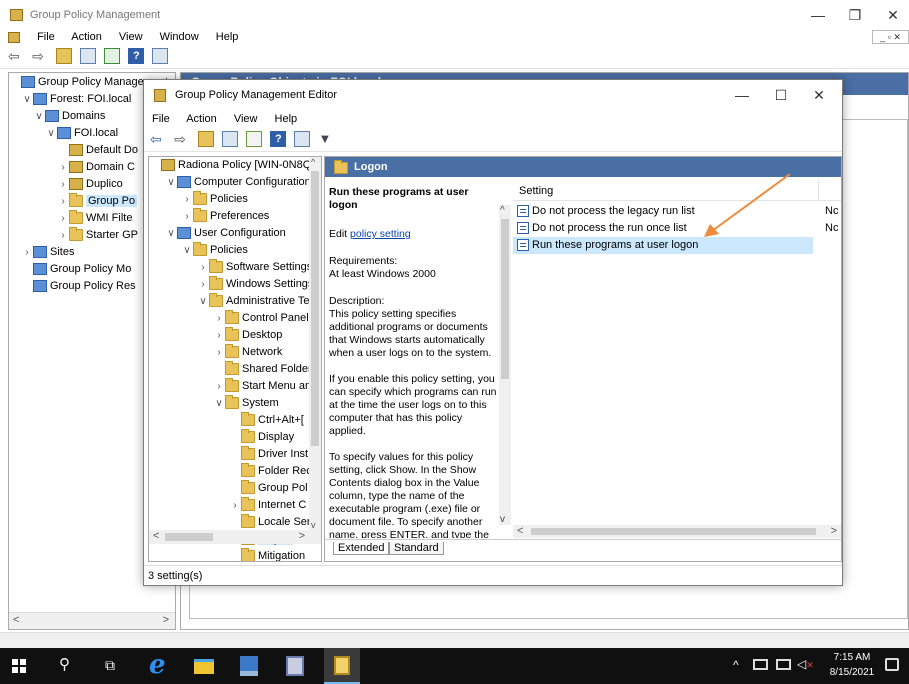 This screenshot has width=909, height=684. I want to click on tree-item: Locale Ser, so click(235, 522).